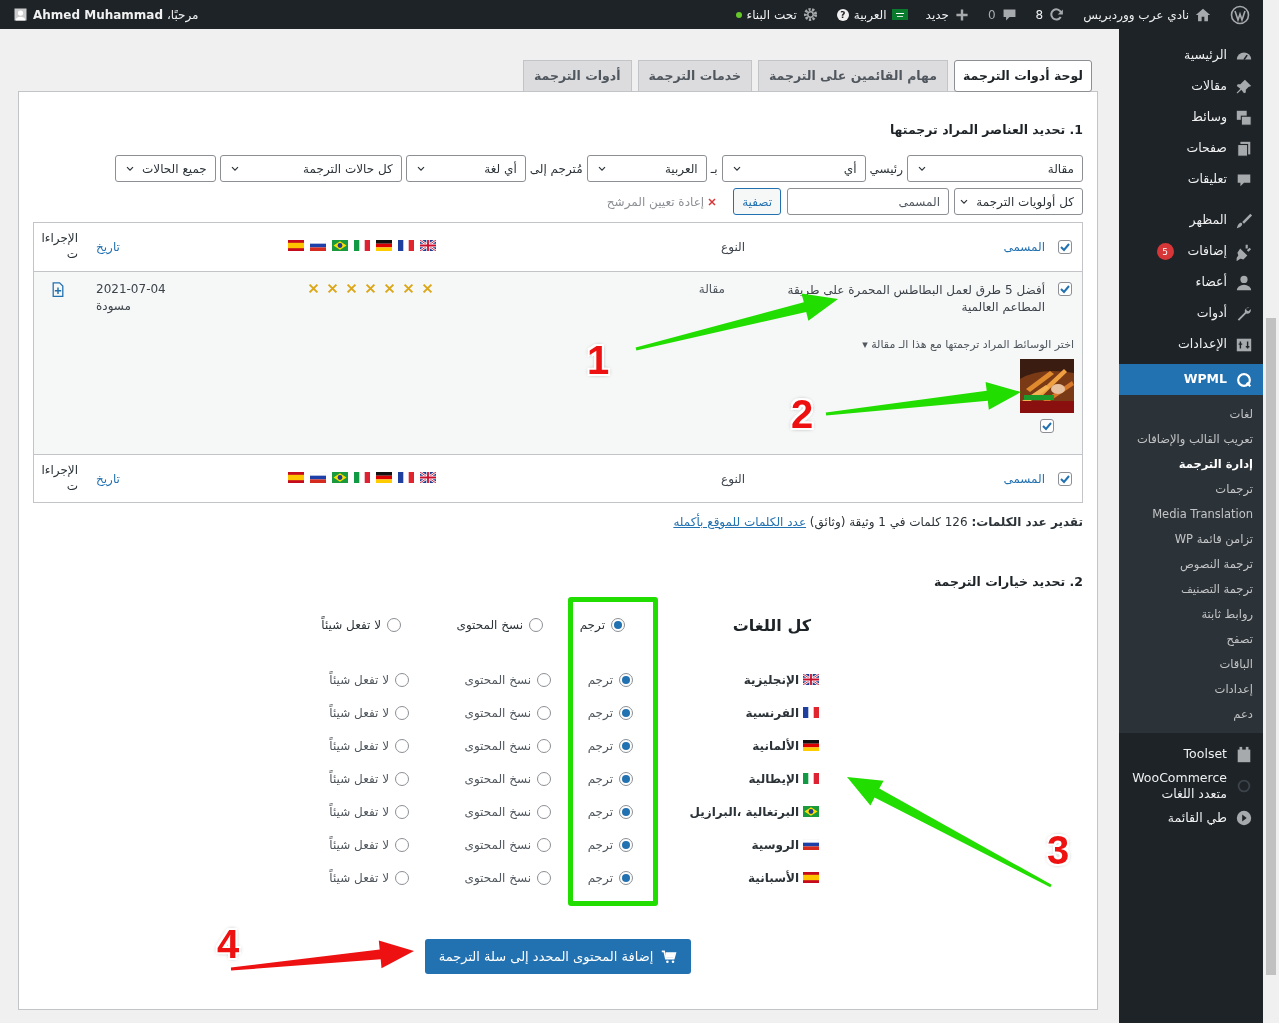 This screenshot has width=1279, height=1023. I want to click on menu-item: وسائط, so click(1191, 117).